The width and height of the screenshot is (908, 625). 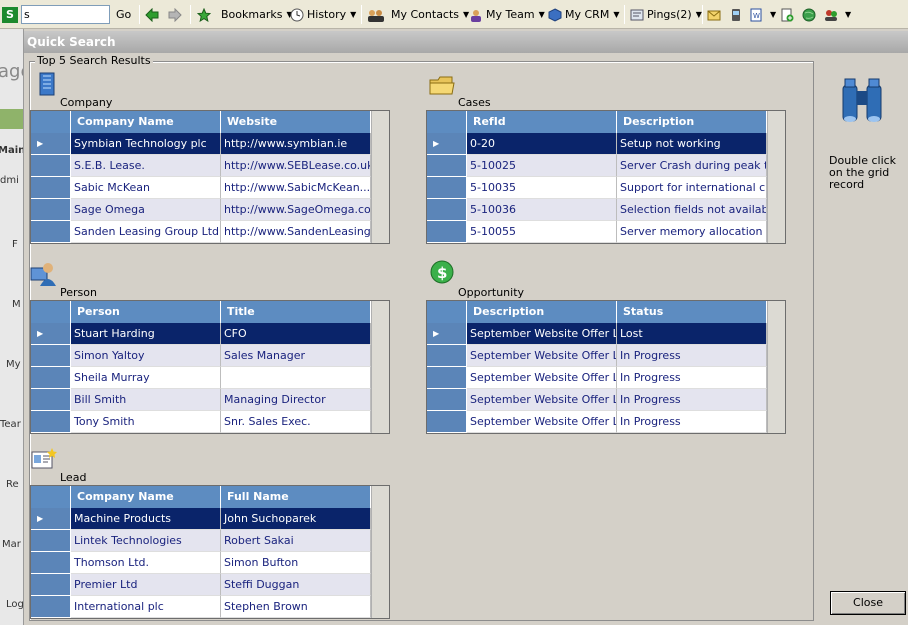 I want to click on table-row: Thomson Ltd. Simon Bufton, so click(x=201, y=563).